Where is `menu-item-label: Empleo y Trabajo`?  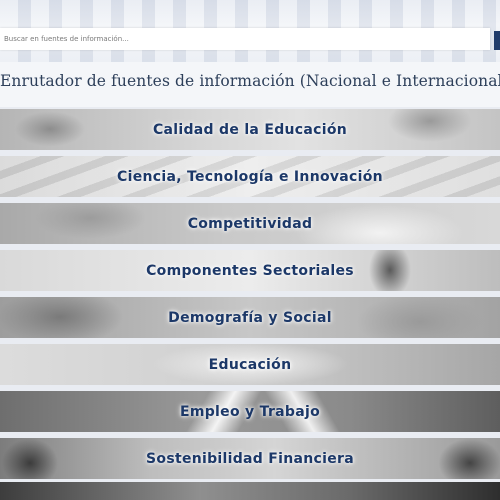
menu-item-label: Empleo y Trabajo is located at coordinates (249, 411).